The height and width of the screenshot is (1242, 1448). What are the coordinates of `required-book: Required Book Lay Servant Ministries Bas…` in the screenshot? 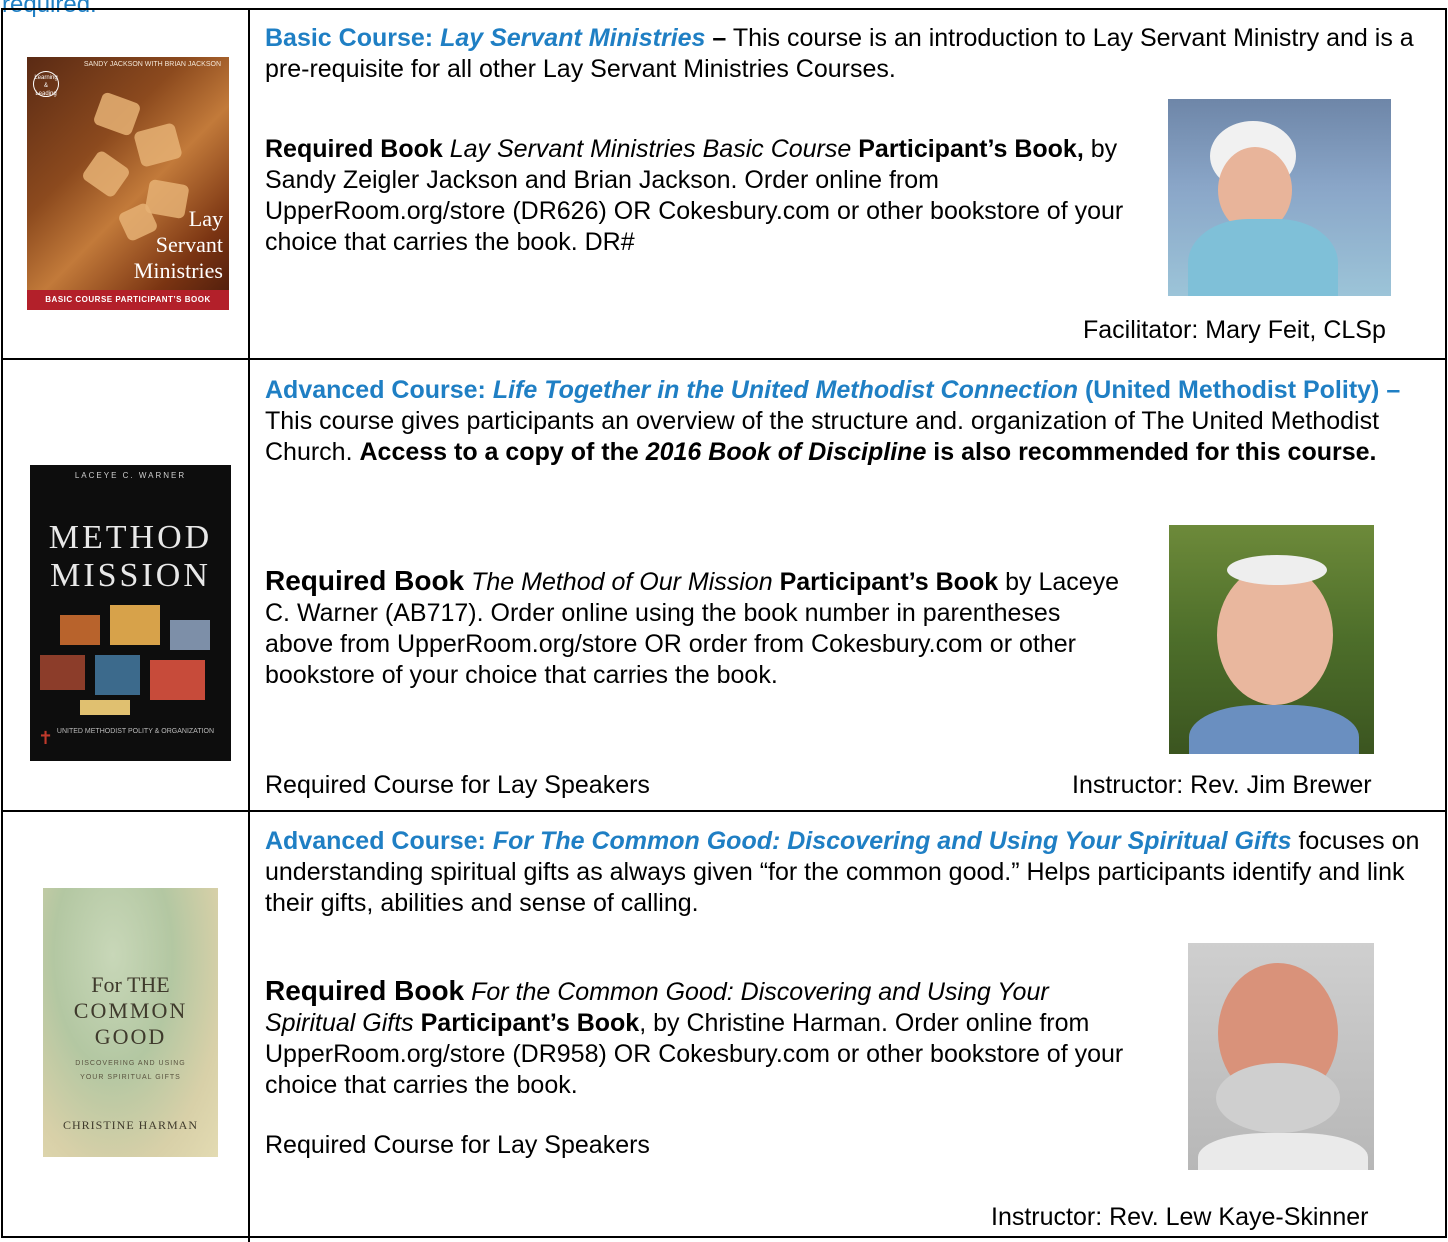 It's located at (694, 195).